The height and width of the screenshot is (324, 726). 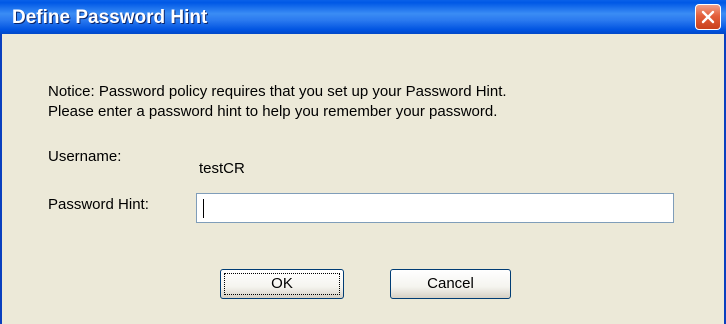 I want to click on close-icon, so click(x=708, y=17).